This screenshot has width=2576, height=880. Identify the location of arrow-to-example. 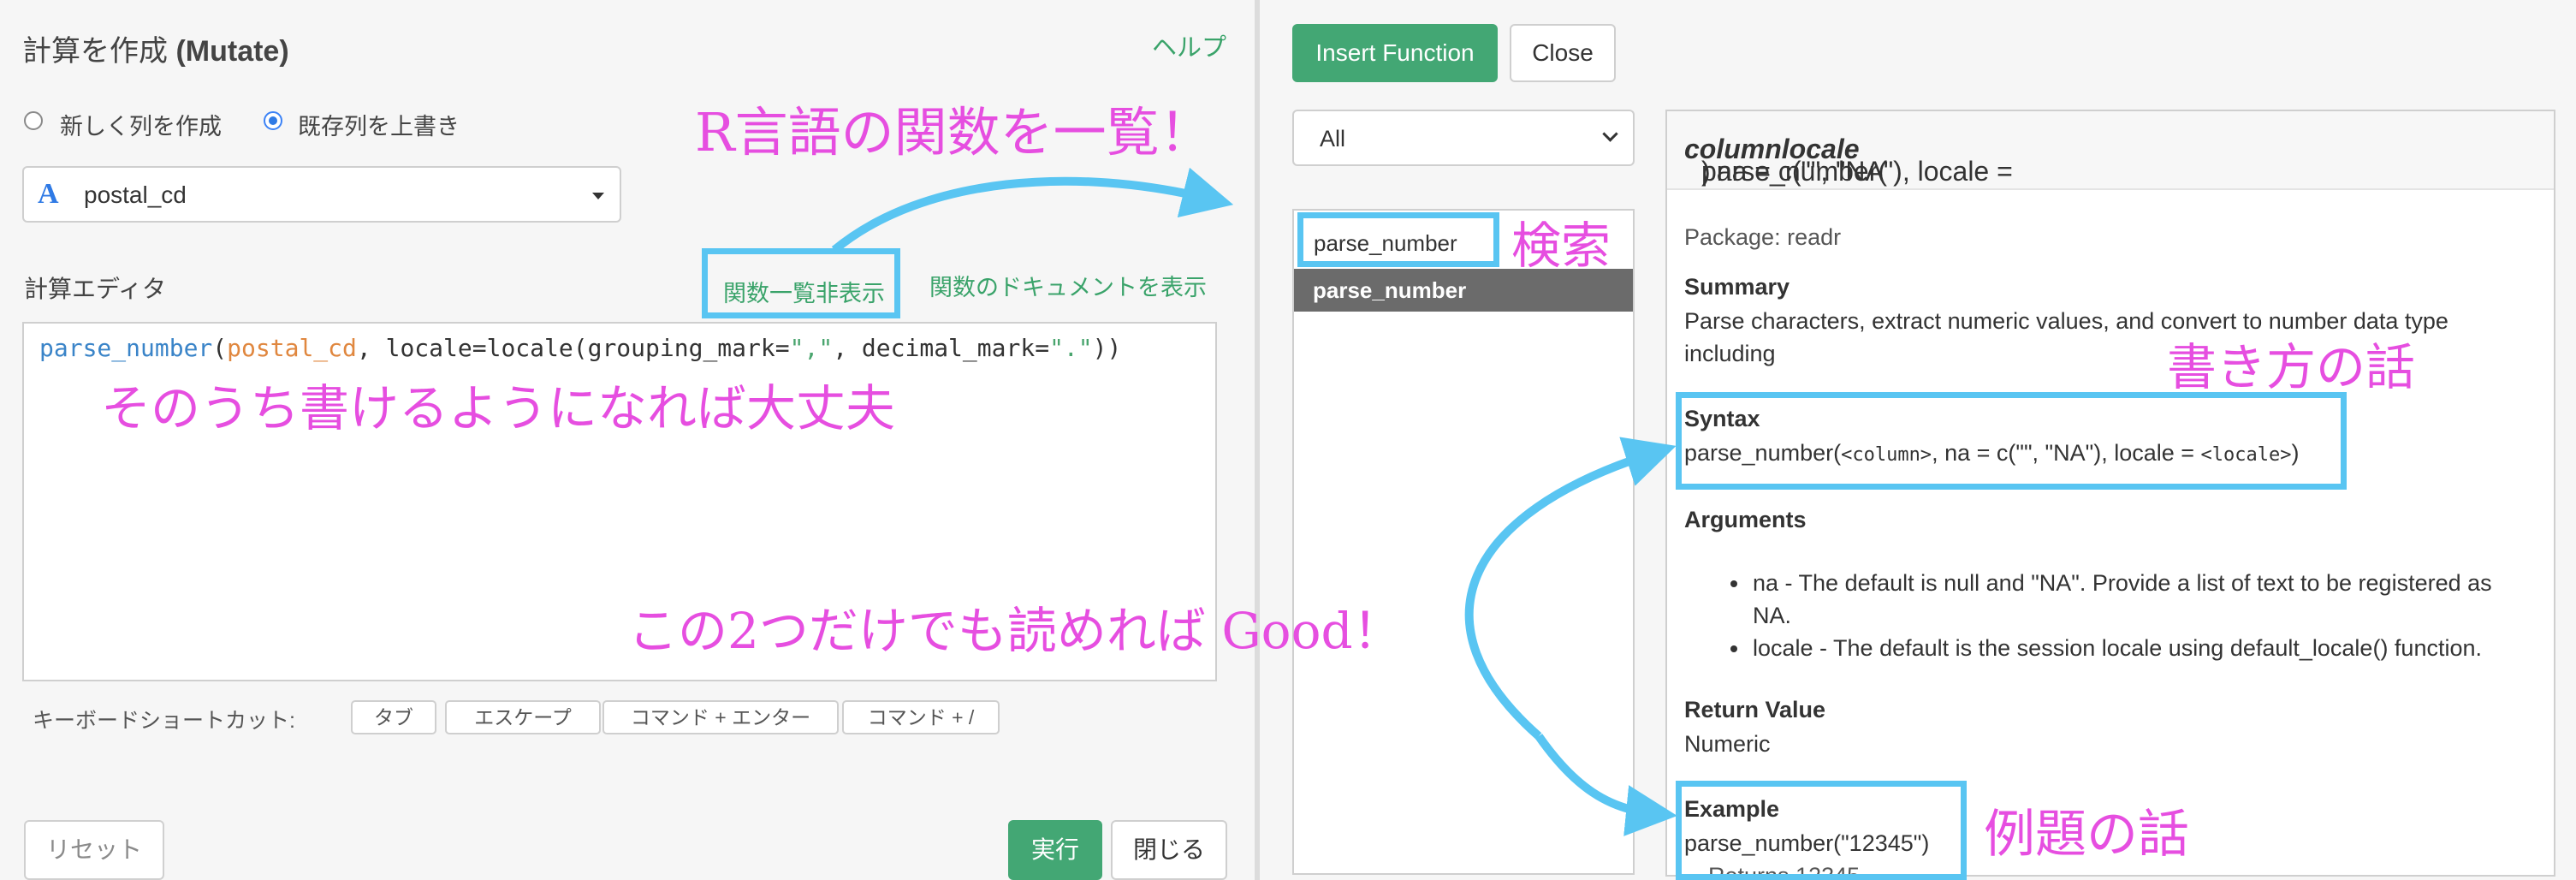
(1605, 785).